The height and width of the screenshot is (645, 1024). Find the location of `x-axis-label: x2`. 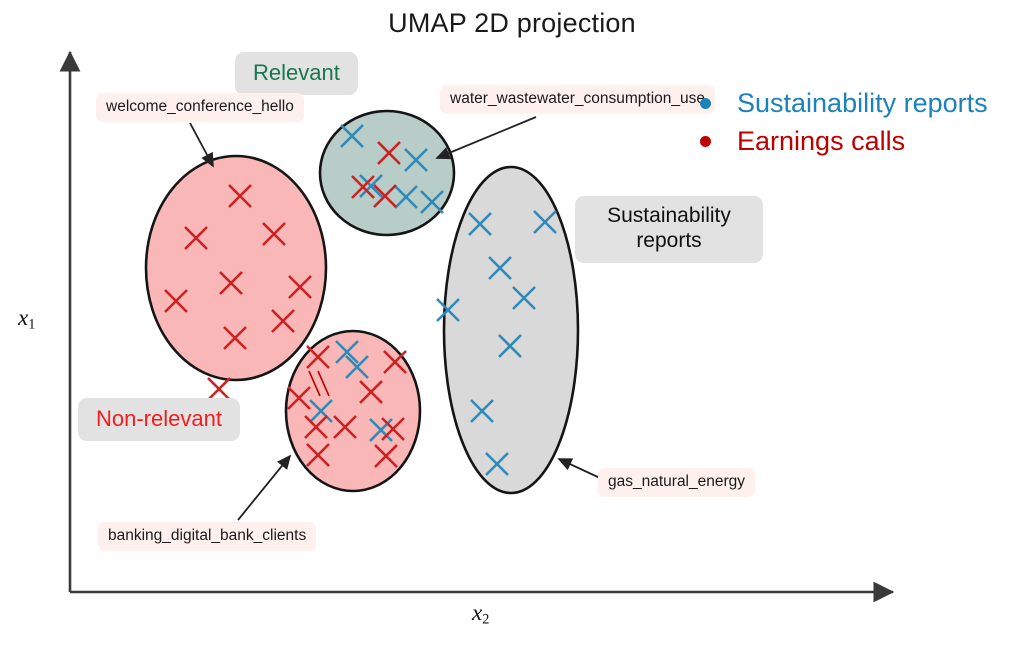

x-axis-label: x2 is located at coordinates (481, 614).